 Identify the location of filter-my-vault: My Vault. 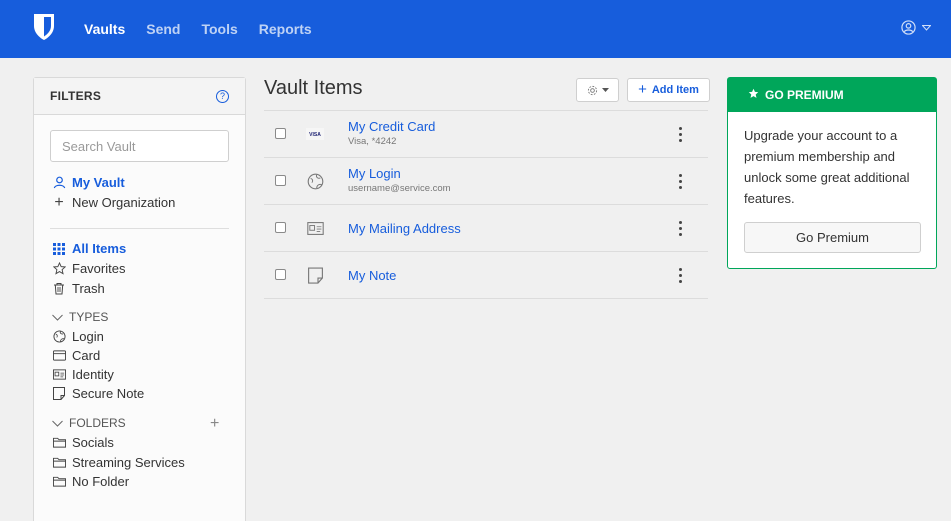
(88, 182).